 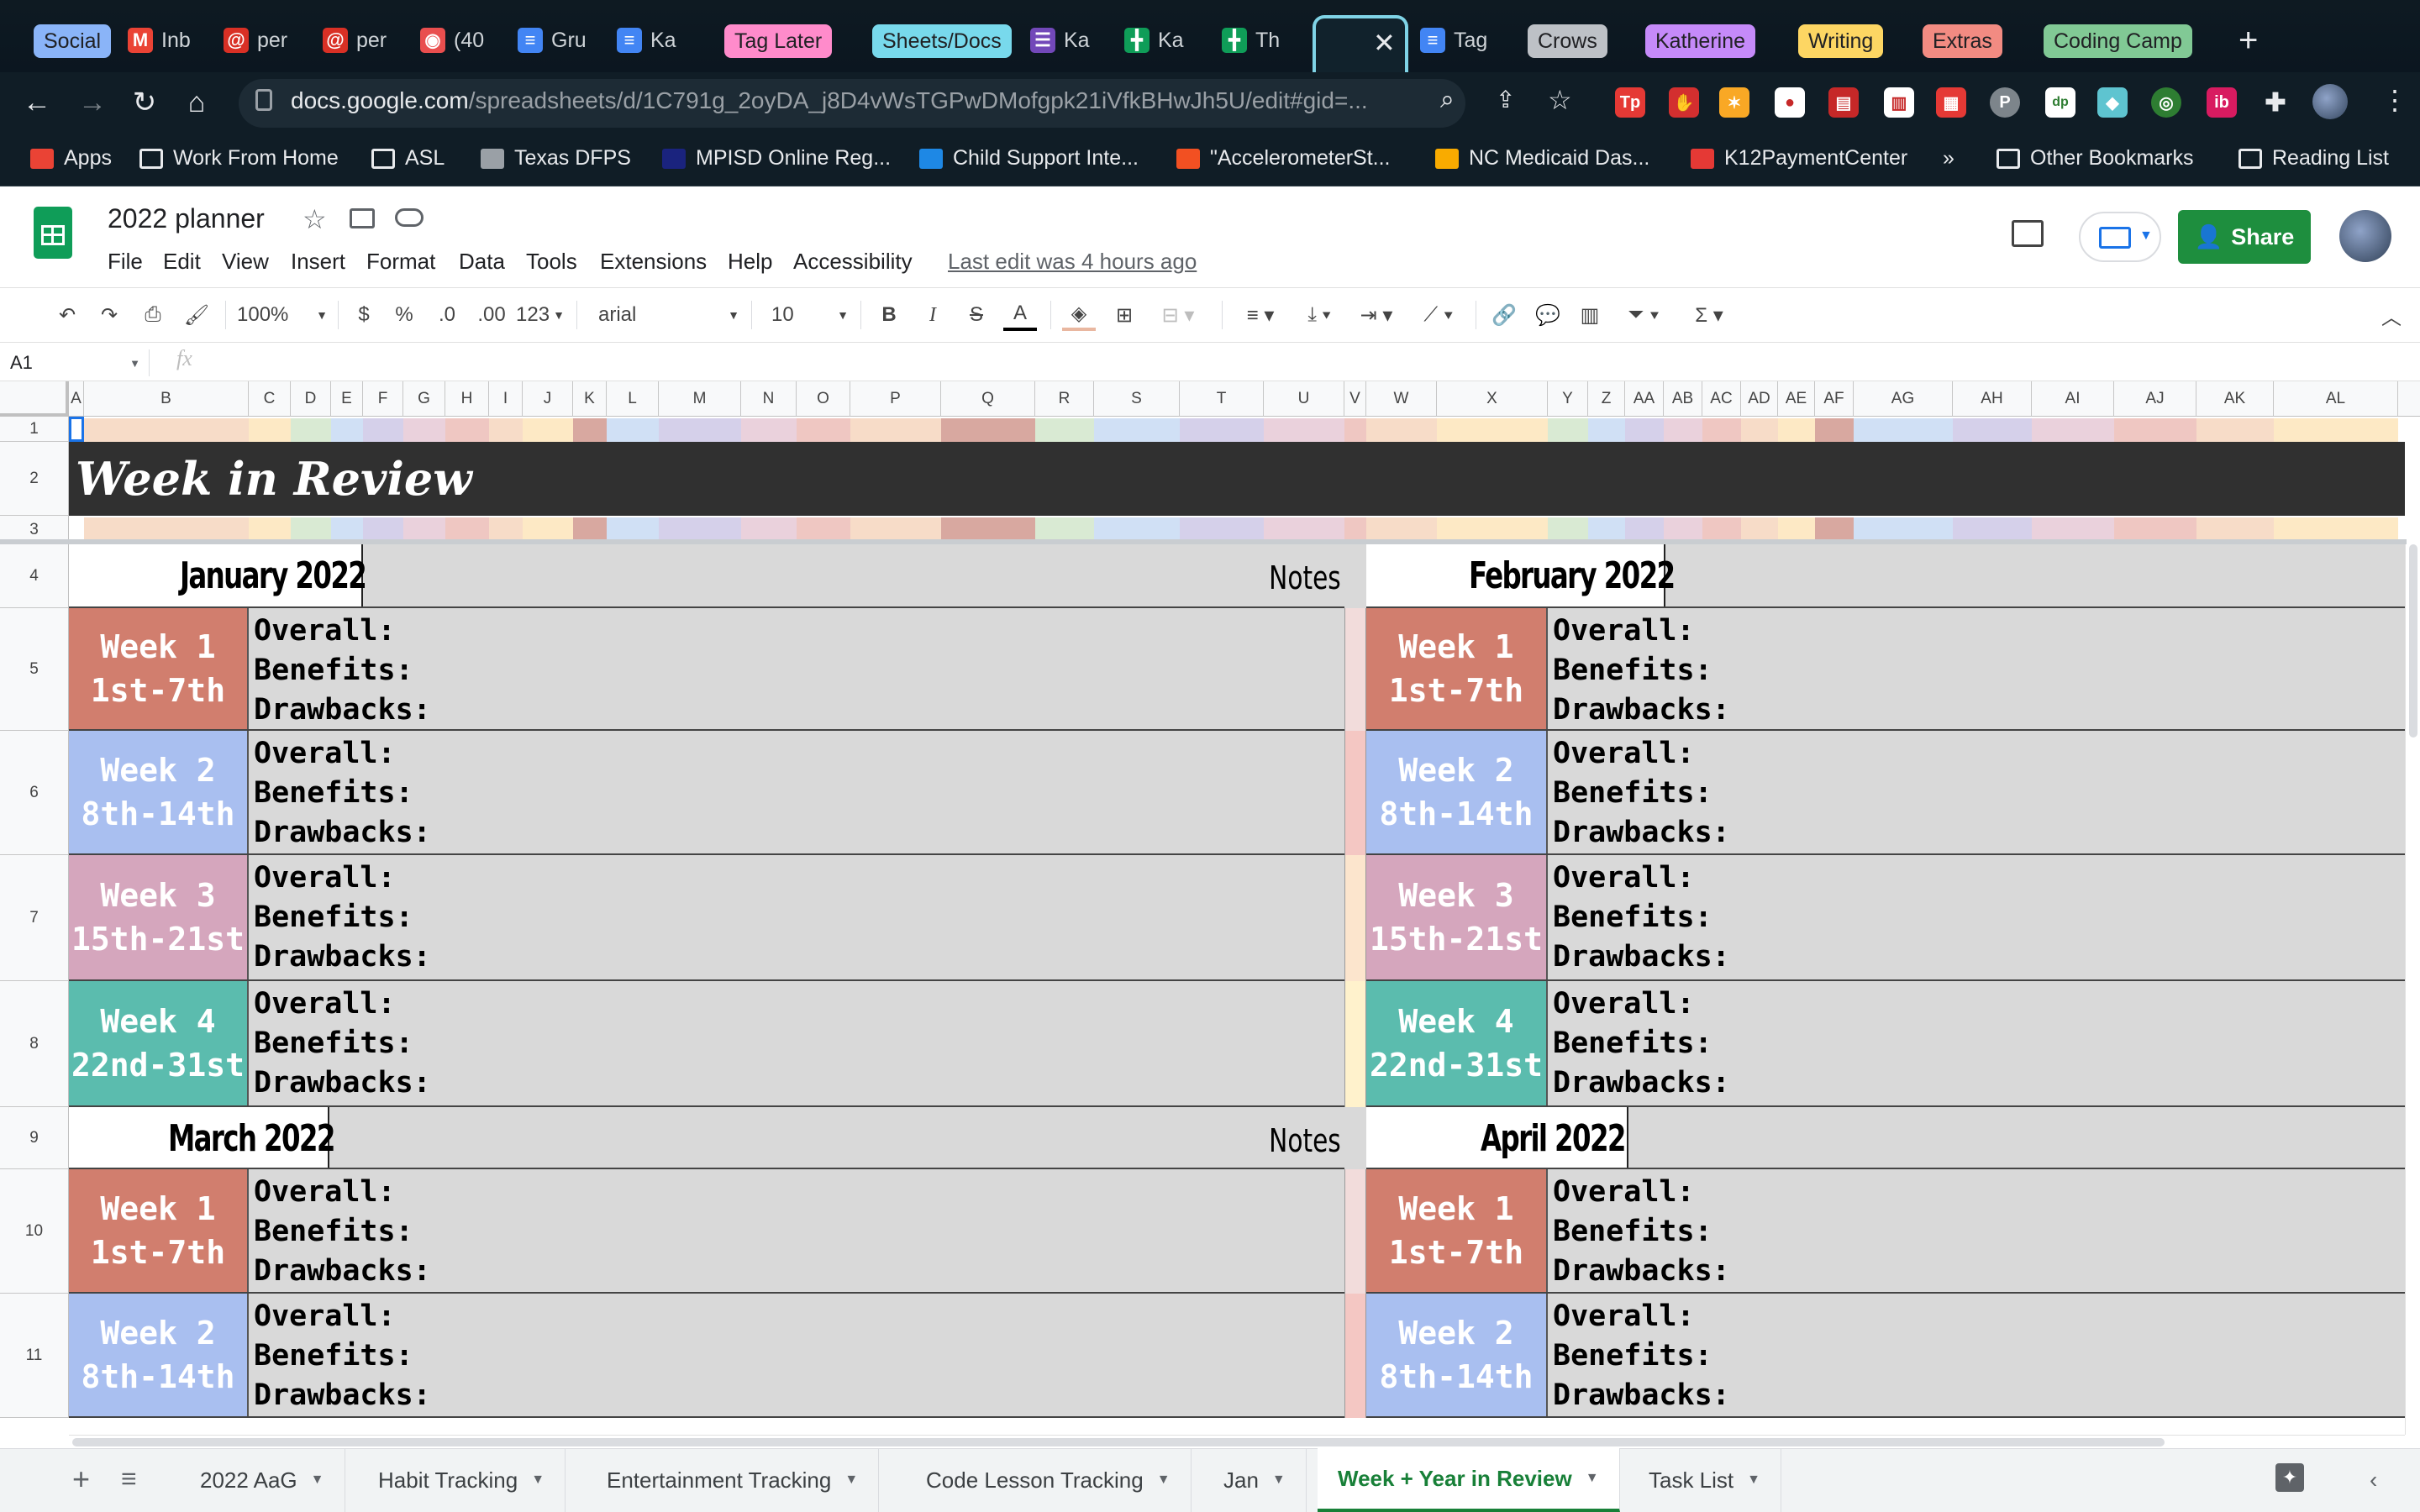 What do you see at coordinates (2248, 41) in the screenshot?
I see `new-tab-button: +` at bounding box center [2248, 41].